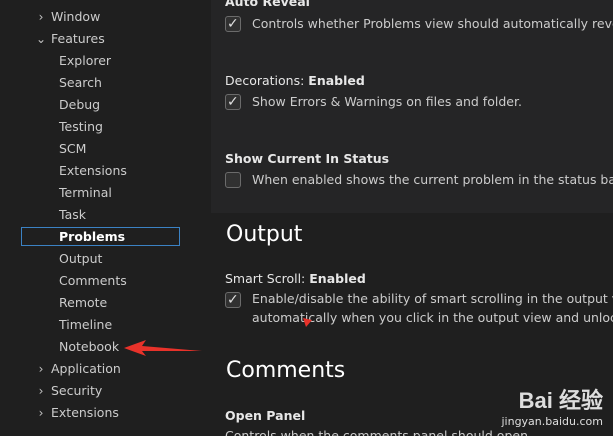 This screenshot has width=613, height=436. I want to click on red-marker-annotation, so click(307, 322).